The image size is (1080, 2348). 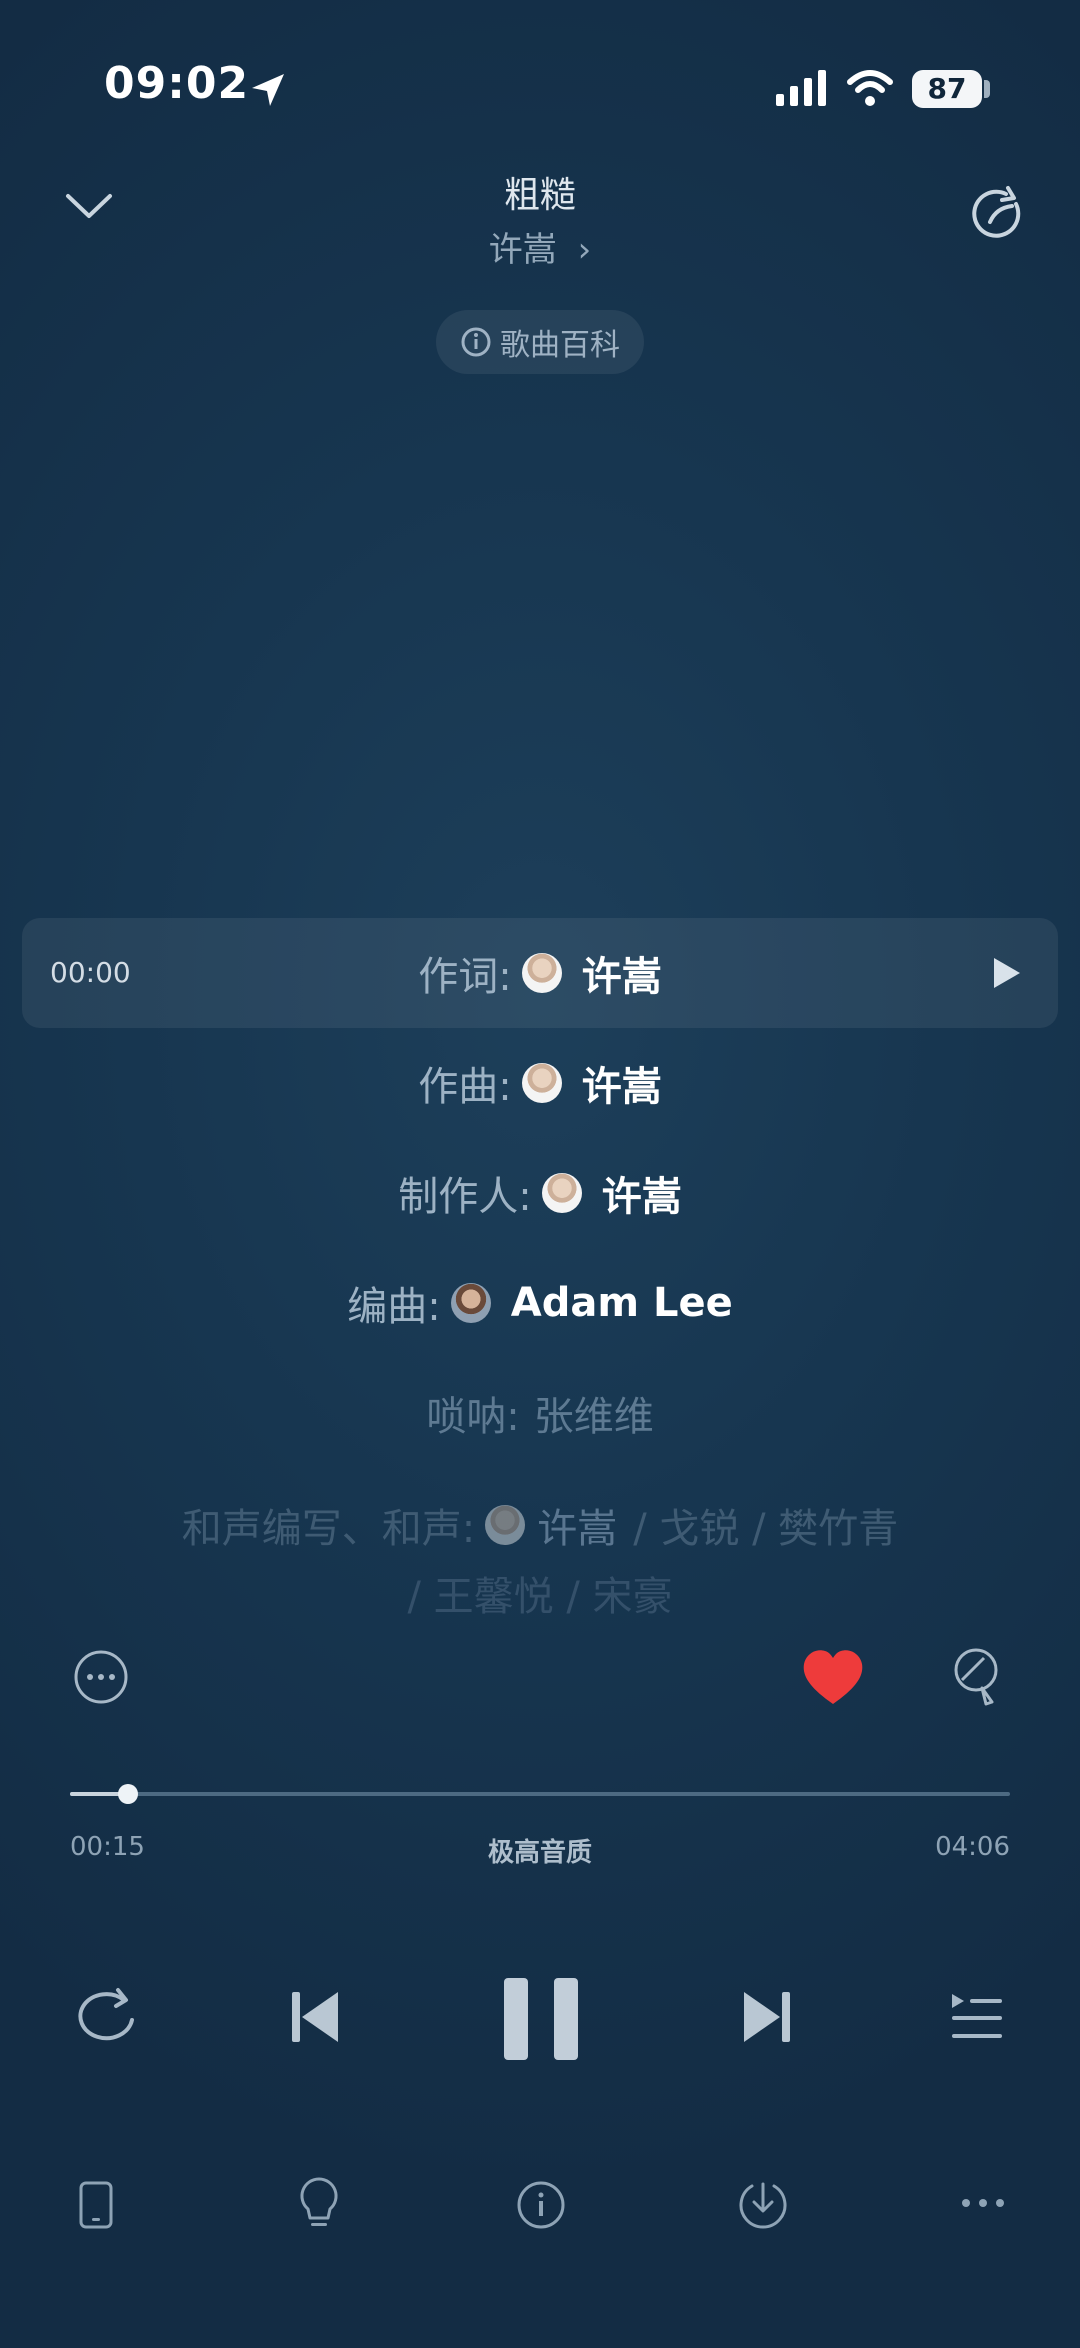 I want to click on more-circle-icon, so click(x=101, y=1677).